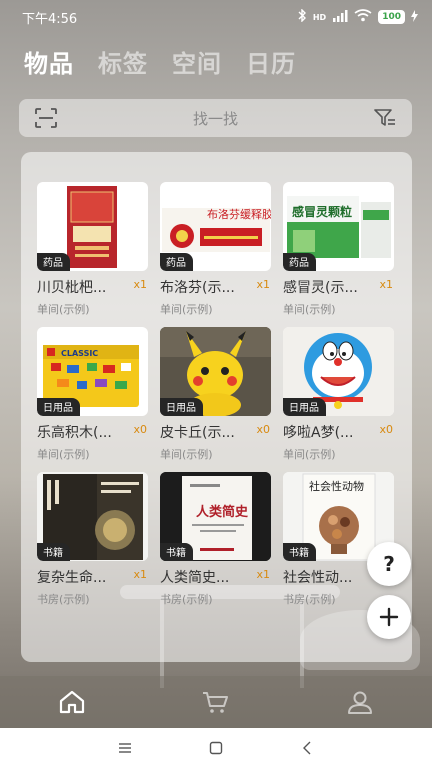  I want to click on item-card: 书籍 复杂生命... x1 书房(示例), so click(93, 539).